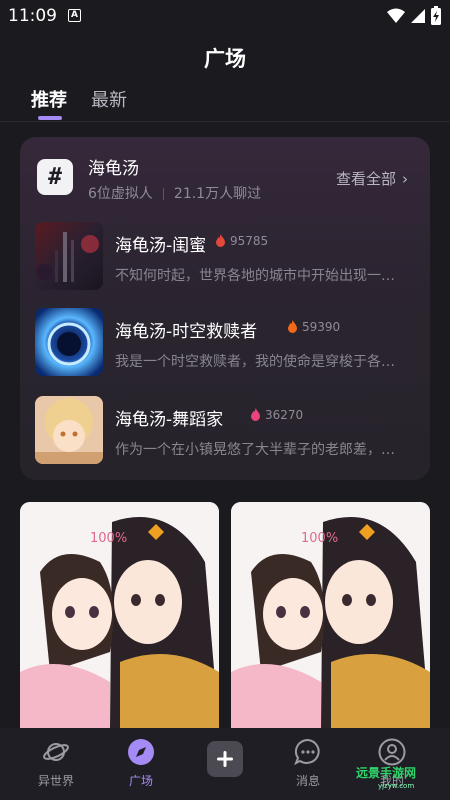 The image size is (450, 800). What do you see at coordinates (405, 179) in the screenshot?
I see `chevron-right-icon: ›` at bounding box center [405, 179].